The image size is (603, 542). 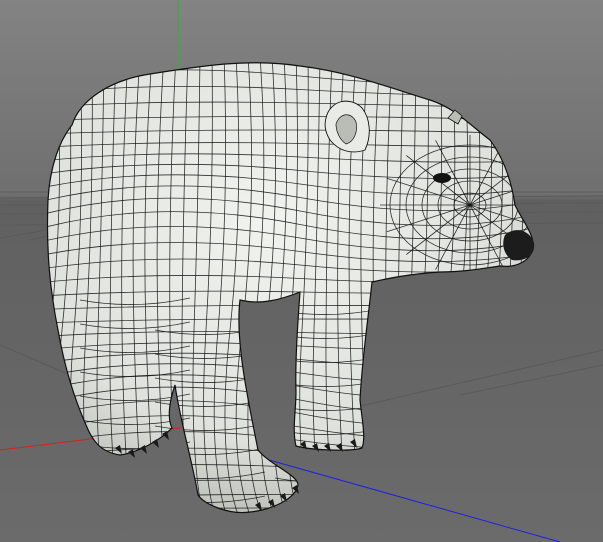 I want to click on bear-eye, so click(x=442, y=178).